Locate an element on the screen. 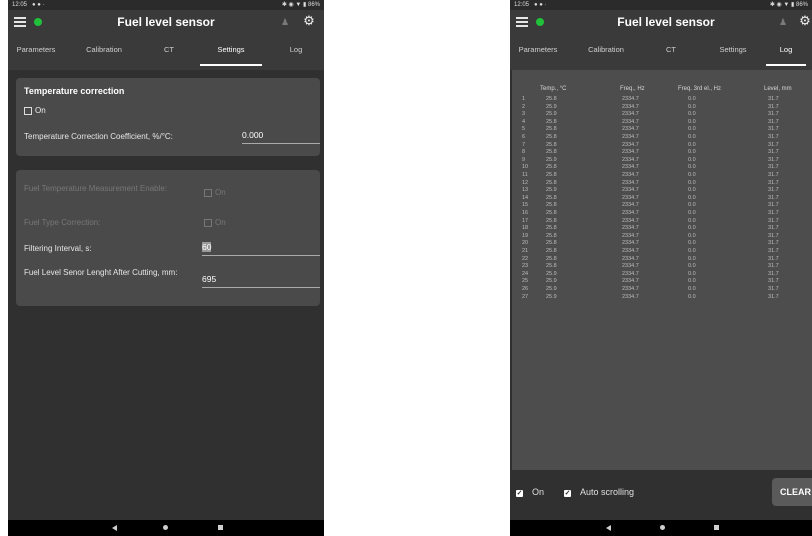 This screenshot has height=536, width=812. row-index: 24 is located at coordinates (525, 273).